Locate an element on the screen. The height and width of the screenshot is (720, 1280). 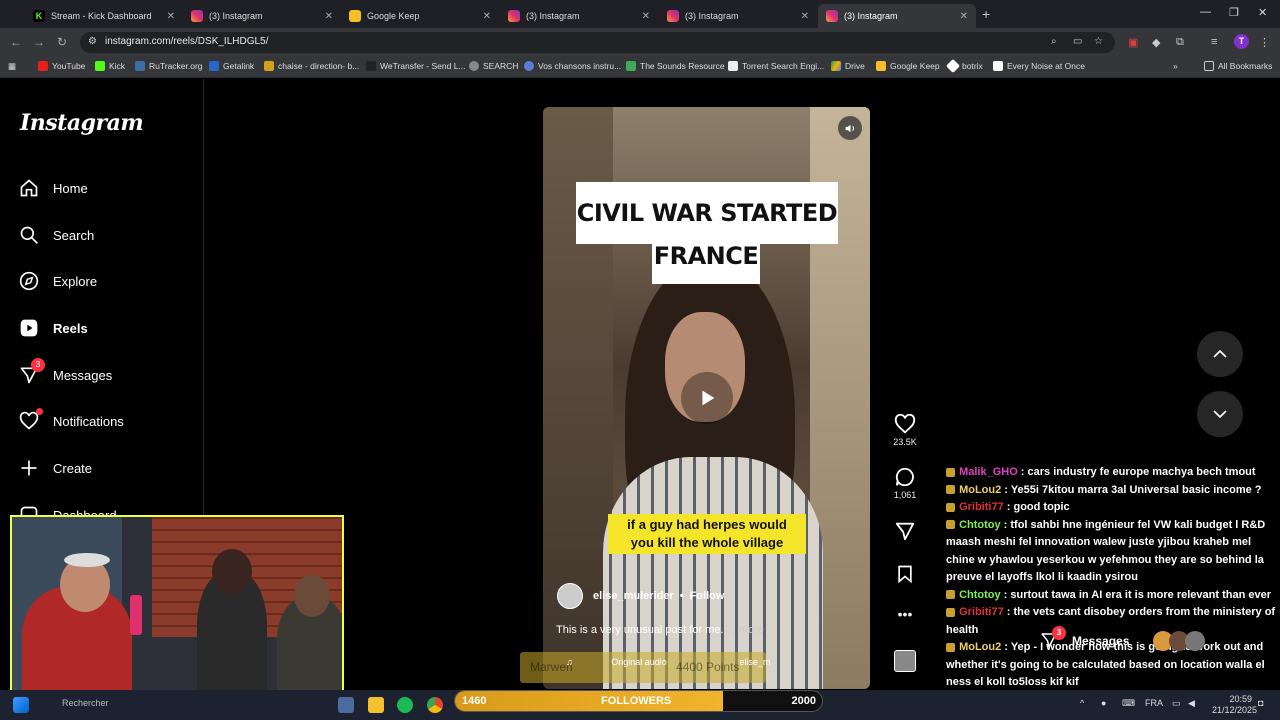
bookmark-google-keep: Google Keep is located at coordinates (908, 66).